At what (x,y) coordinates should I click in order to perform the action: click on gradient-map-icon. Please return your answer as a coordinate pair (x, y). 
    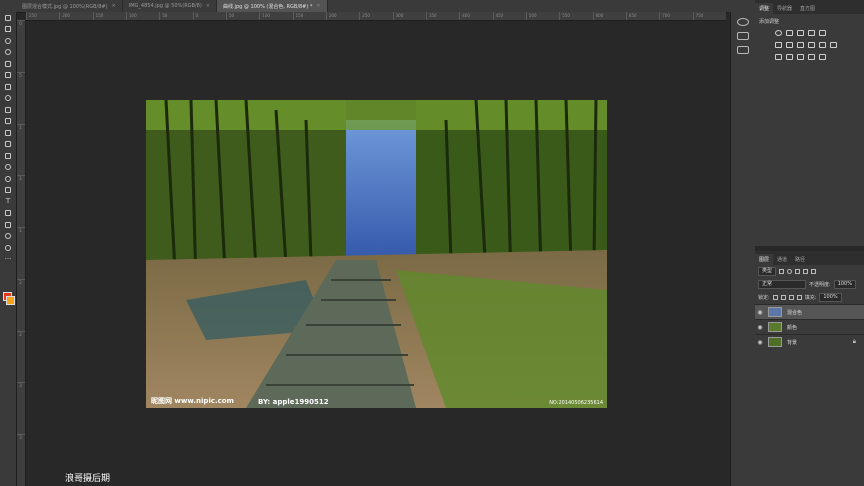
    Looking at the image, I should click on (811, 57).